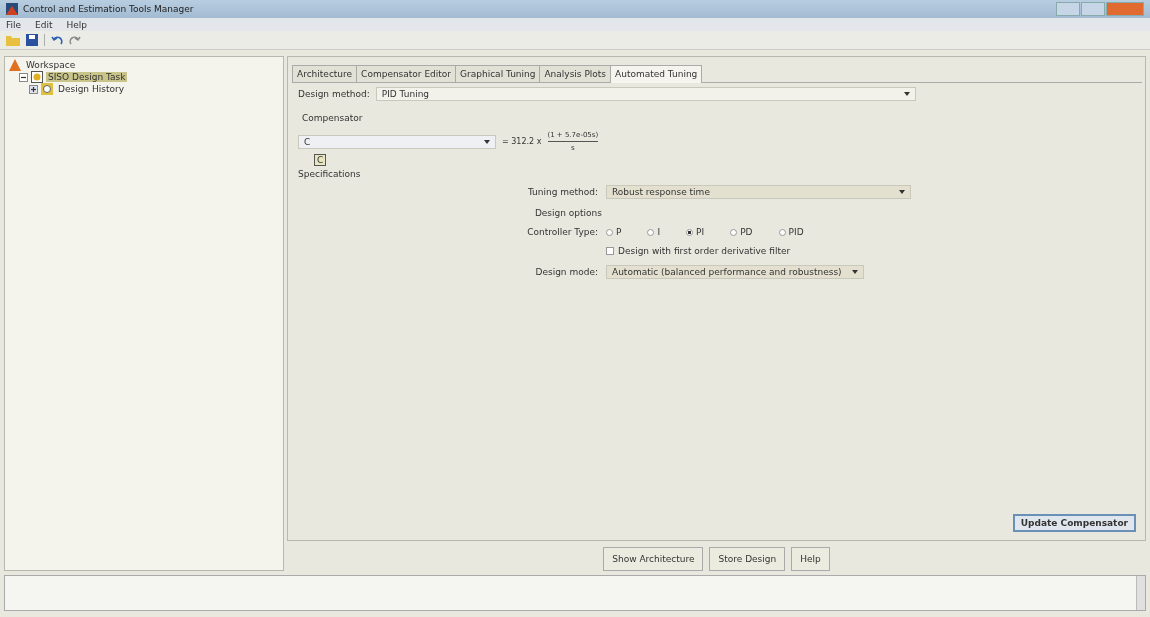 The height and width of the screenshot is (617, 1150). Describe the element at coordinates (406, 73) in the screenshot. I see `tab: Compensator Editor` at that location.